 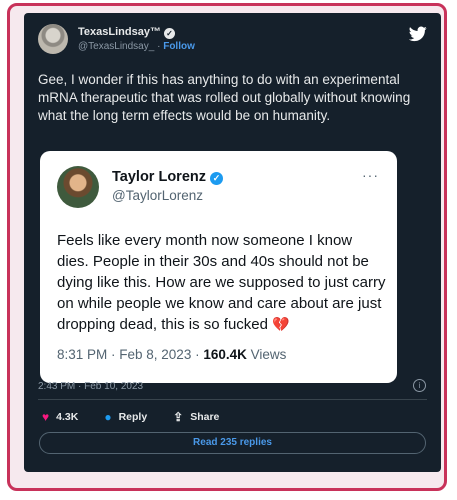 What do you see at coordinates (281, 324) in the screenshot?
I see `broken-heart-icon: 💔` at bounding box center [281, 324].